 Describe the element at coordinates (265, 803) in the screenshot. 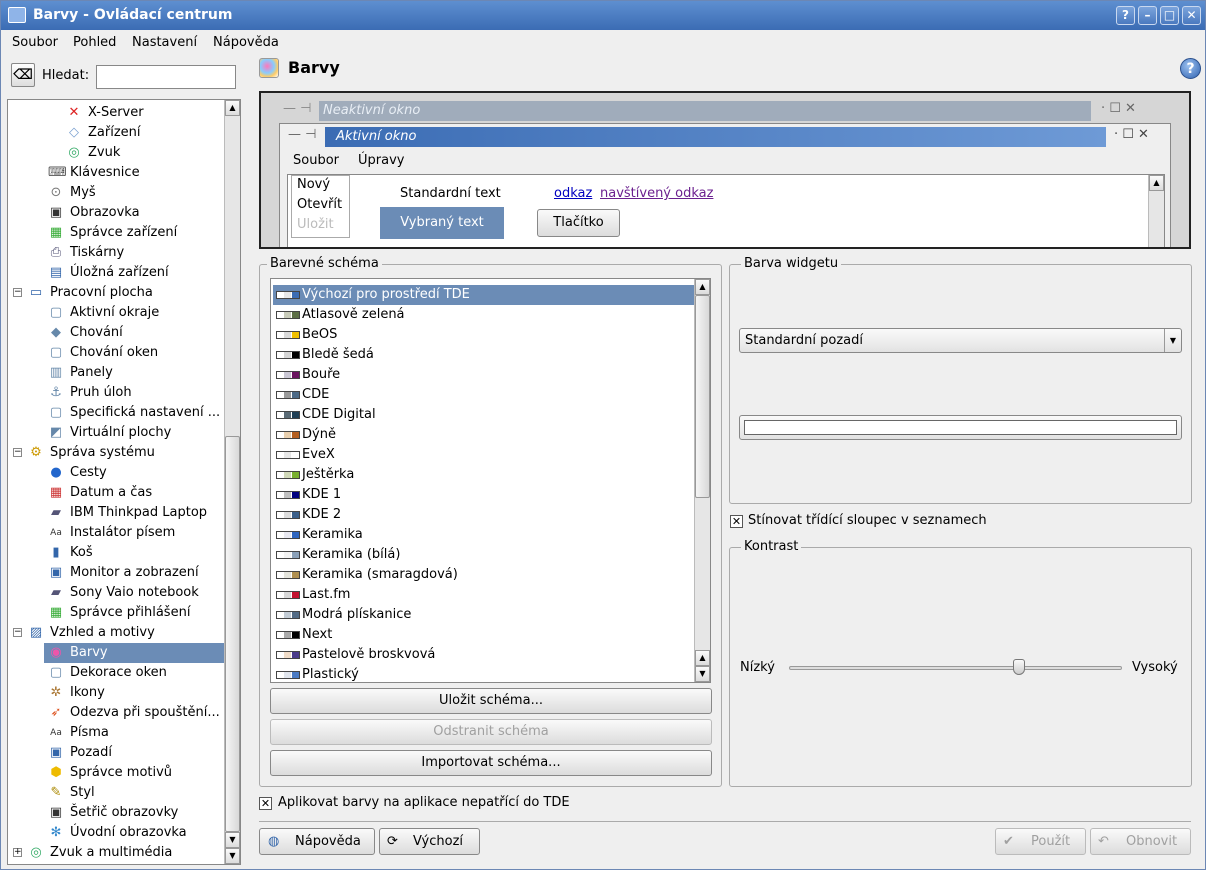

I see `apply-colors-checkbox: ✕` at that location.